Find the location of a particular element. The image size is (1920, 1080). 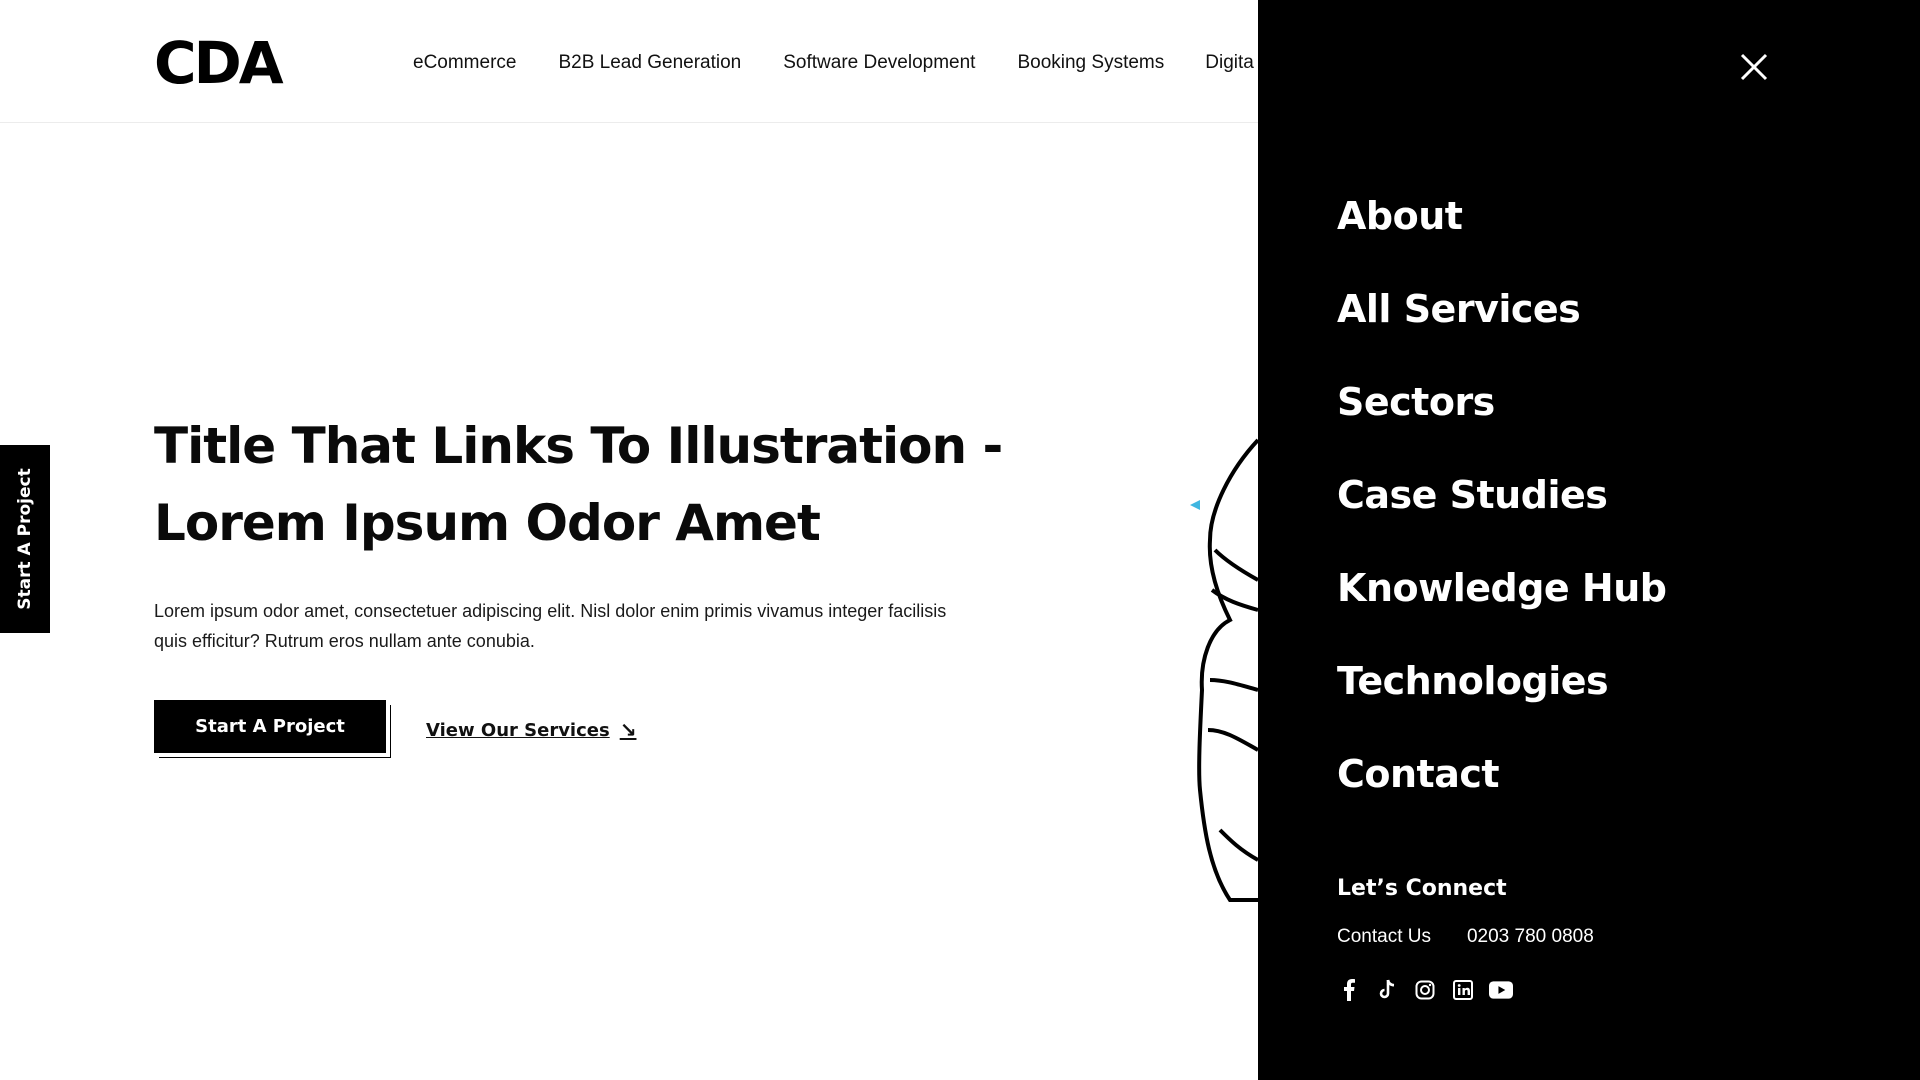

arrow-down-right-icon: ↘ is located at coordinates (628, 730).